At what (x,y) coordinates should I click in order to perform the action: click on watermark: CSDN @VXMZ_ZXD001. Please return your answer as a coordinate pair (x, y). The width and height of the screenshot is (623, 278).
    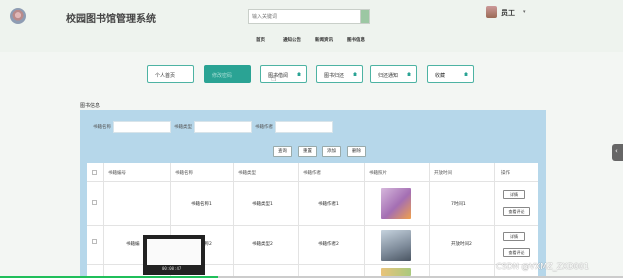
    Looking at the image, I should click on (543, 266).